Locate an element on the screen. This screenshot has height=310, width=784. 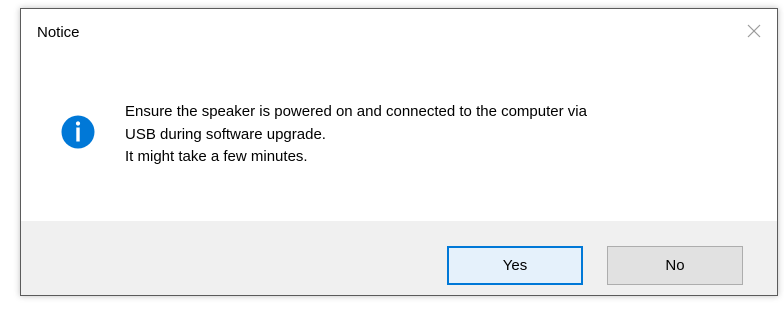
message-line: It might take a few minutes. is located at coordinates (216, 156).